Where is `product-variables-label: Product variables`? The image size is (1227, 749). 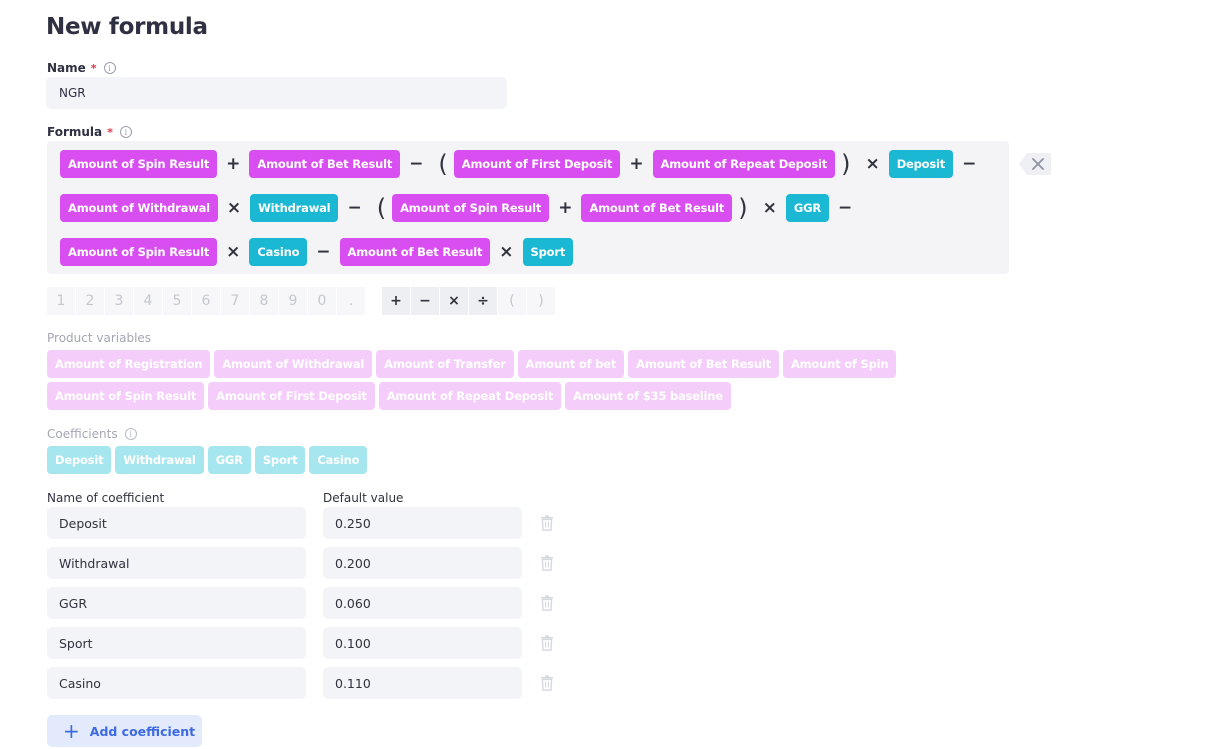 product-variables-label: Product variables is located at coordinates (99, 338).